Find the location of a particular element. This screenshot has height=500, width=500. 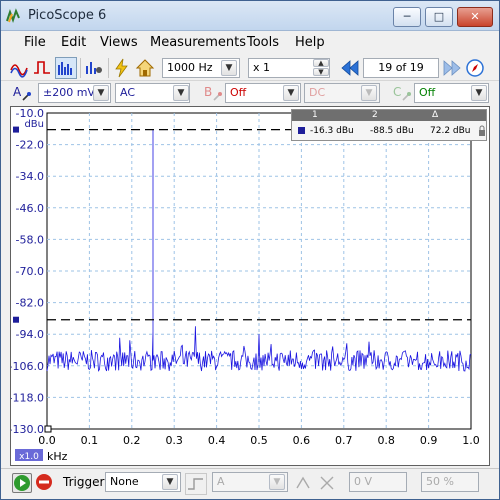

trigger-mode-value: None is located at coordinates (124, 481).